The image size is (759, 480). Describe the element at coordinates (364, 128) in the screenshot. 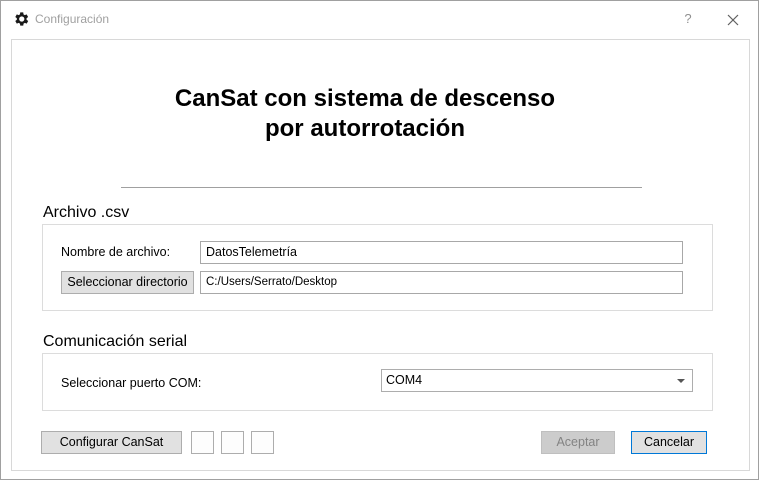

I see `page-title-line-2: por autorrotación` at that location.